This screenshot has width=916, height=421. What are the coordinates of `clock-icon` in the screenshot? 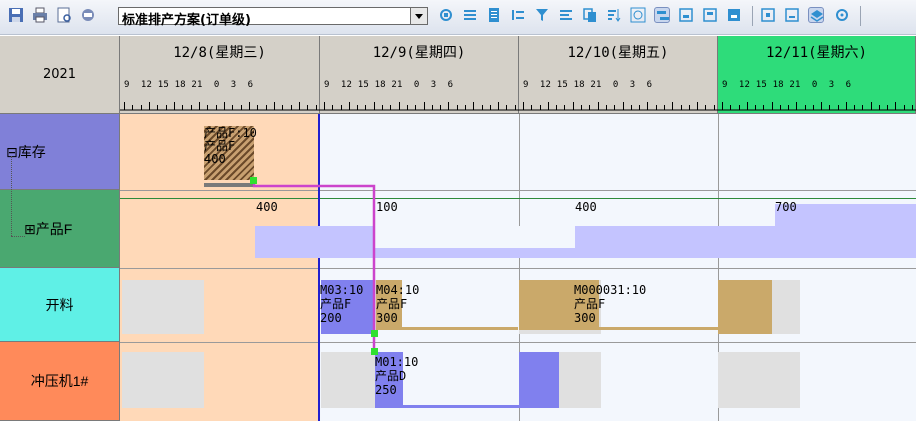 It's located at (638, 15).